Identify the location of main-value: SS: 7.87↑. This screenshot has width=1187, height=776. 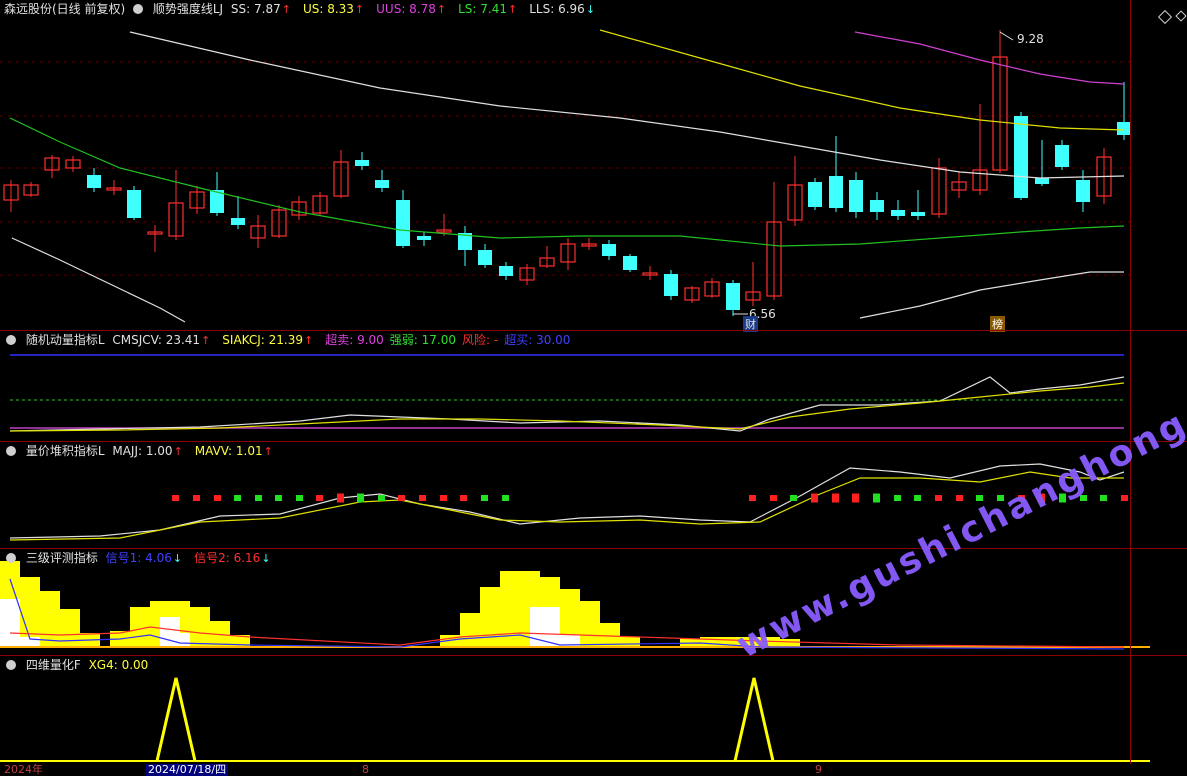
(260, 9).